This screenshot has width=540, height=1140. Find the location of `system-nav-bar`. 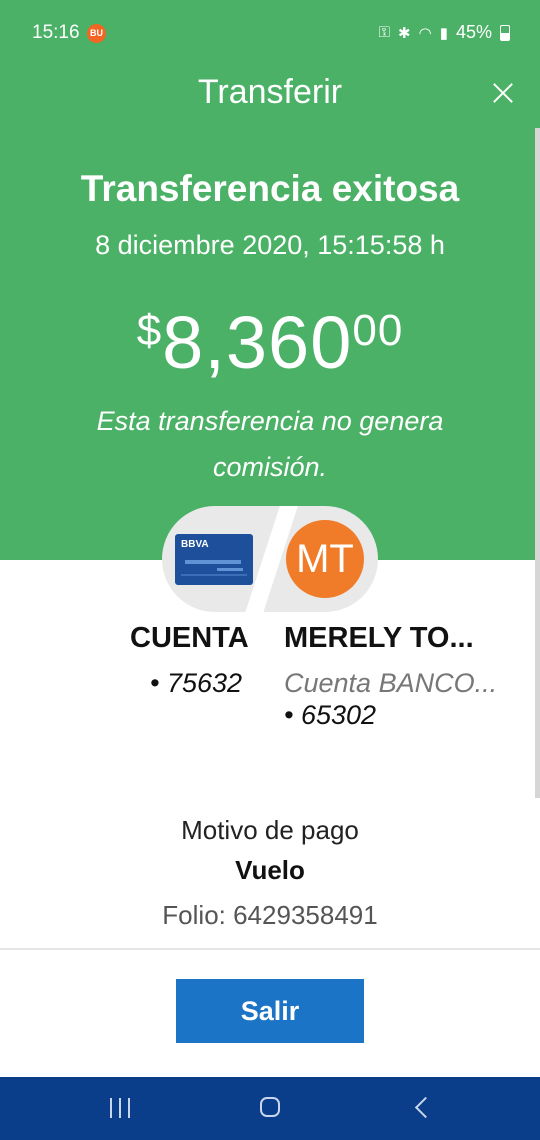

system-nav-bar is located at coordinates (270, 1108).